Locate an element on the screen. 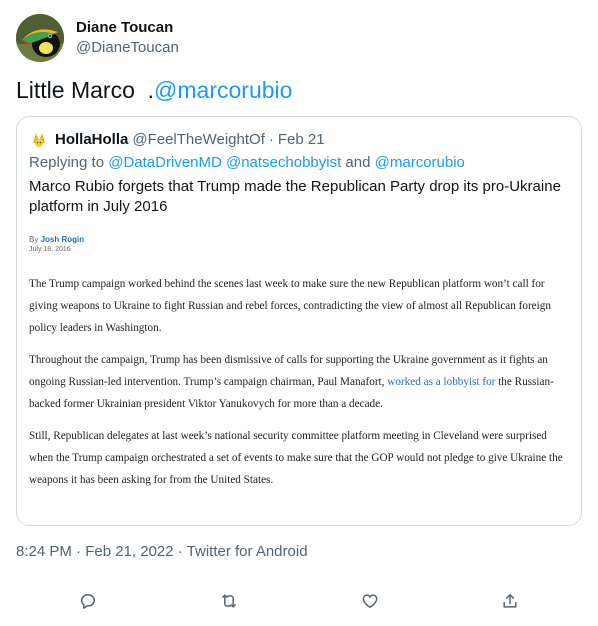  tweet-header: Diane Toucan @DianeToucan is located at coordinates (299, 38).